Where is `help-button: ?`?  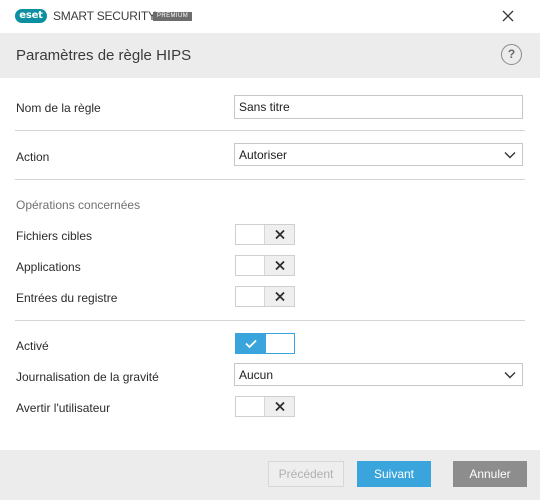
help-button: ? is located at coordinates (511, 54).